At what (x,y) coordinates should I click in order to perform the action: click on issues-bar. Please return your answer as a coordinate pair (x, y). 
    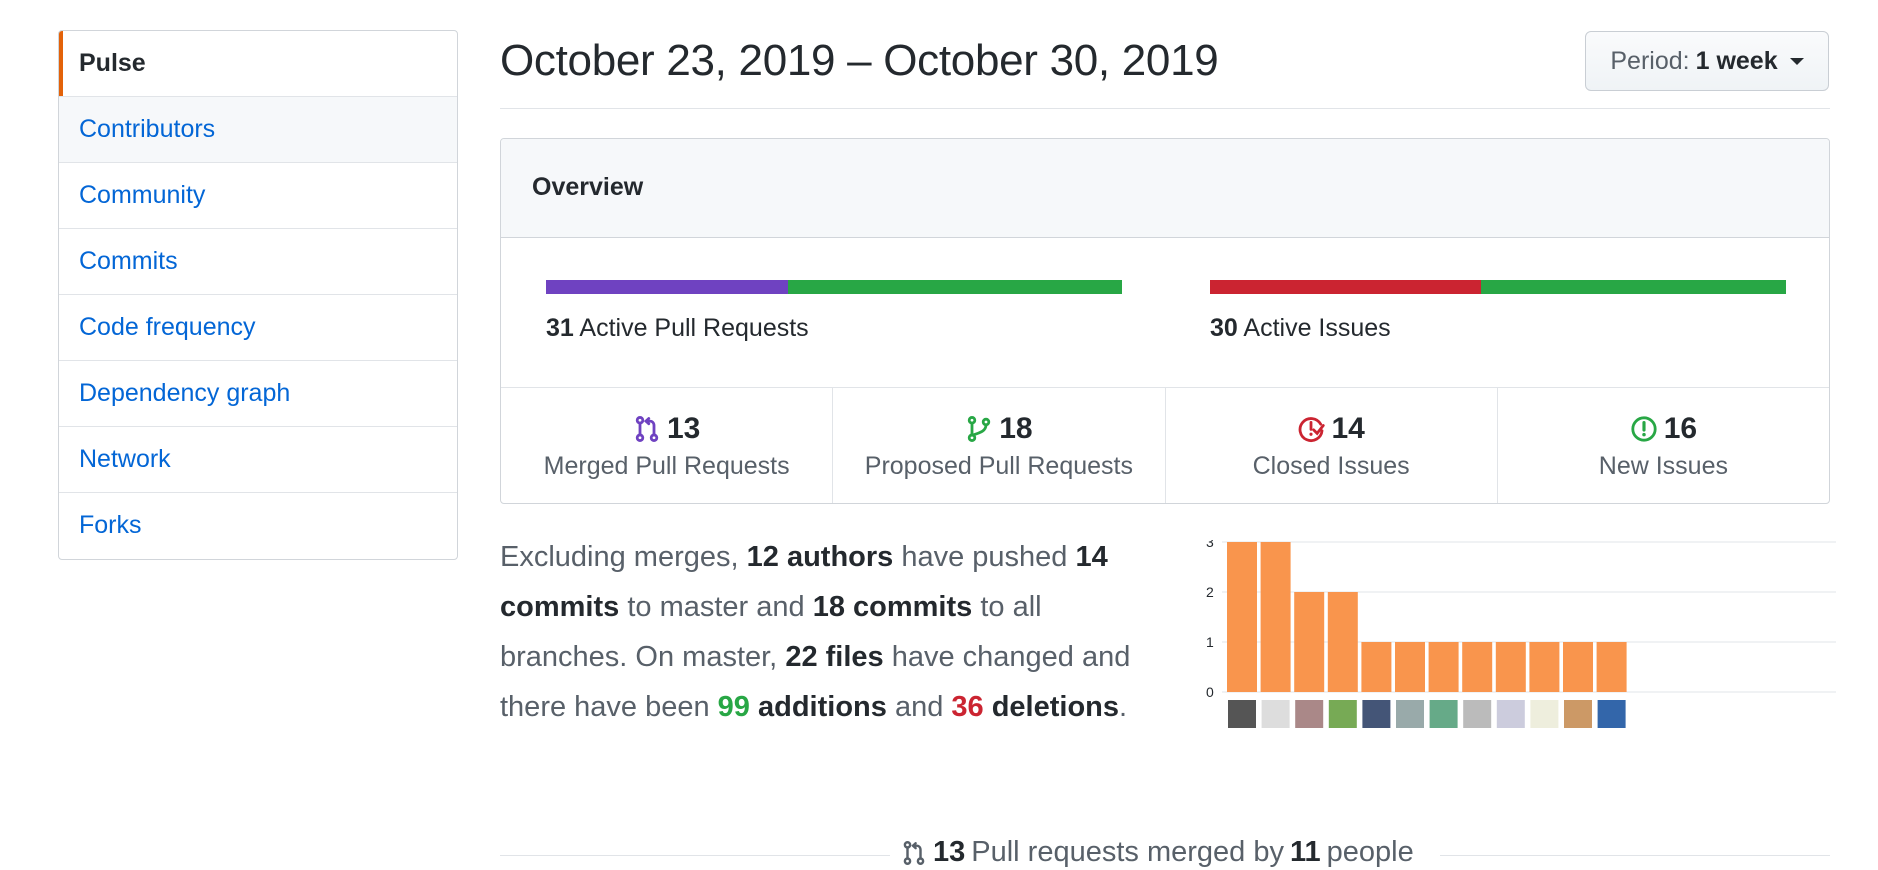
    Looking at the image, I should click on (1498, 287).